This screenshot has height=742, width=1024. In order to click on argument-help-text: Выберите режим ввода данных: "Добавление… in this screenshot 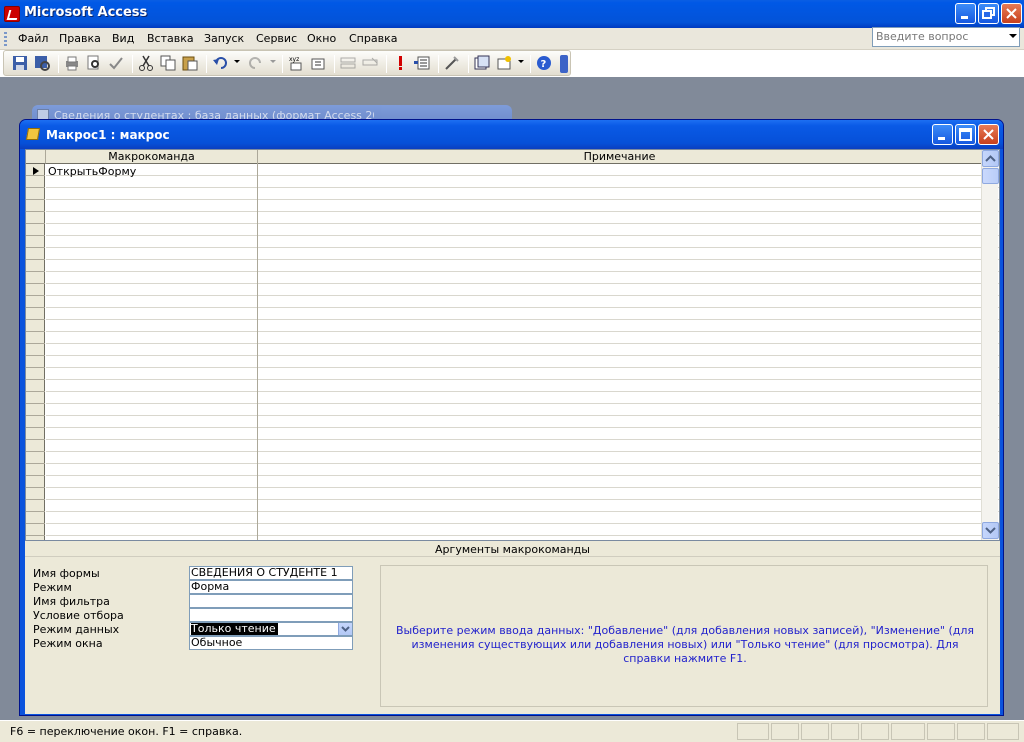, I will do `click(685, 644)`.